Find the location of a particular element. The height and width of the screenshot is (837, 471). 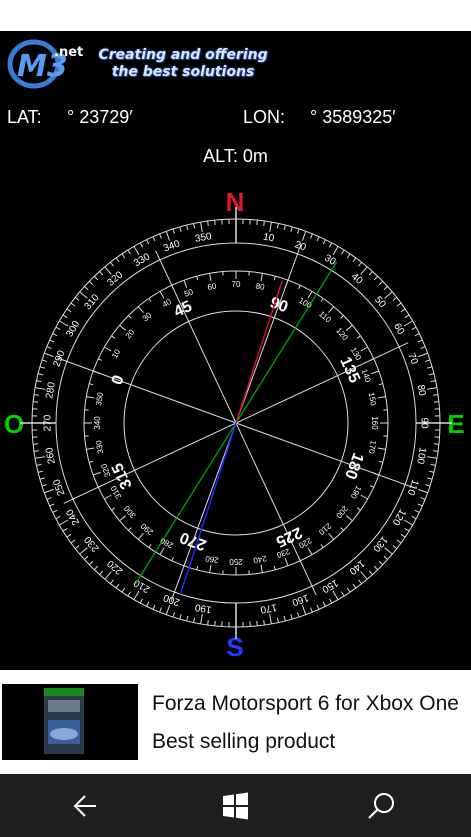

lat-label: LAT: is located at coordinates (24, 117).